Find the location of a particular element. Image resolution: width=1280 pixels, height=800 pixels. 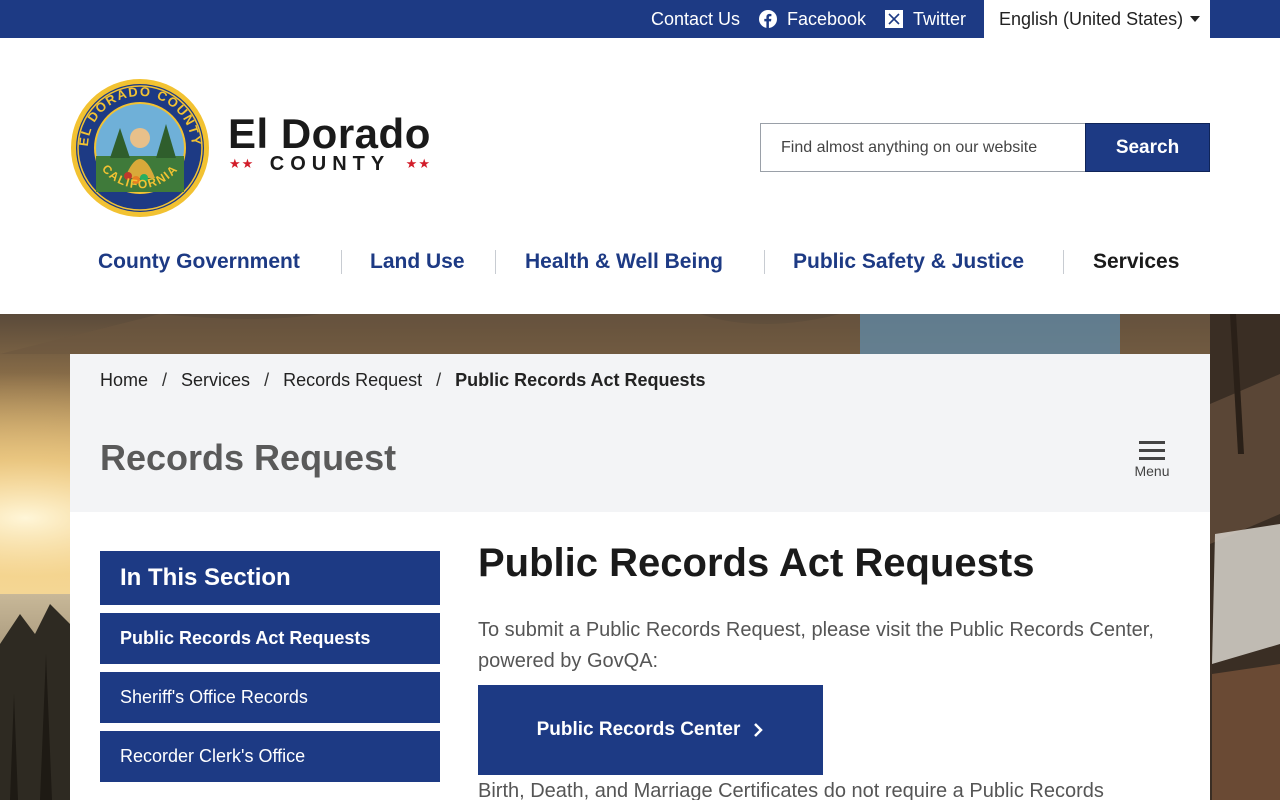

nav-item-county-government: County Government is located at coordinates (199, 262).